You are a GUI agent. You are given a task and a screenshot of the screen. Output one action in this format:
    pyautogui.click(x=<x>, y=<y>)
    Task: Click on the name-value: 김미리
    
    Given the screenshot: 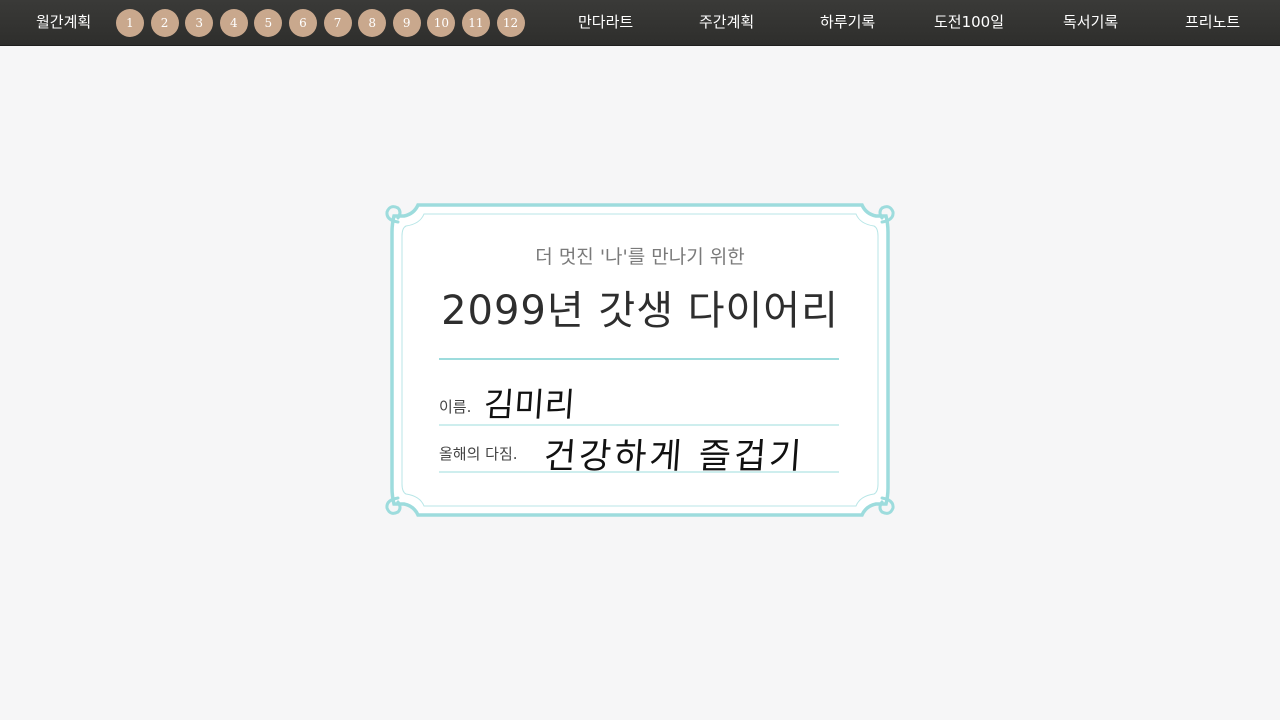 What is the action you would take?
    pyautogui.click(x=529, y=402)
    